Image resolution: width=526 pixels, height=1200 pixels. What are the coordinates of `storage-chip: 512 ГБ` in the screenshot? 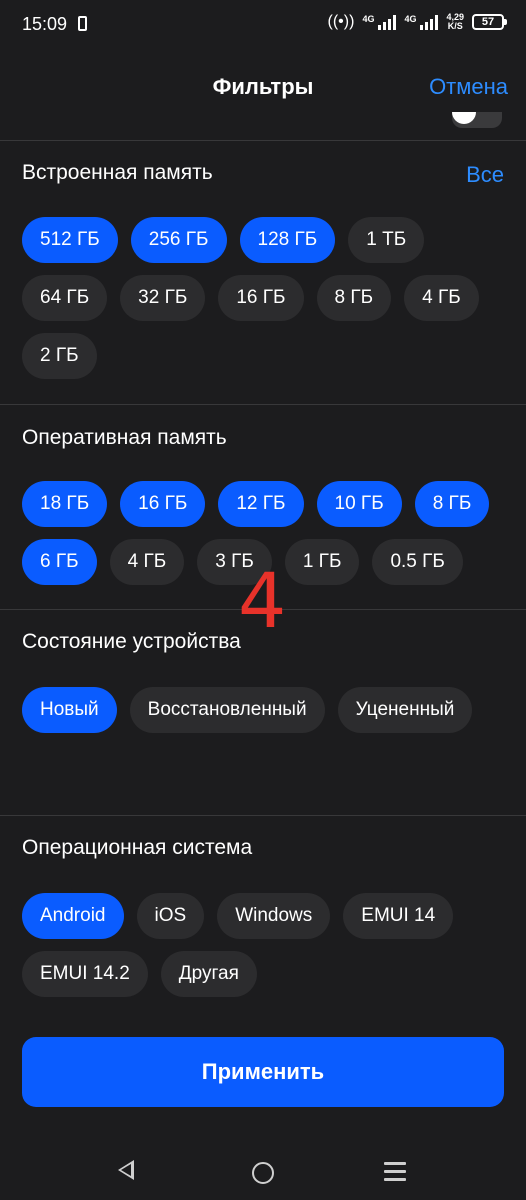 It's located at (70, 240).